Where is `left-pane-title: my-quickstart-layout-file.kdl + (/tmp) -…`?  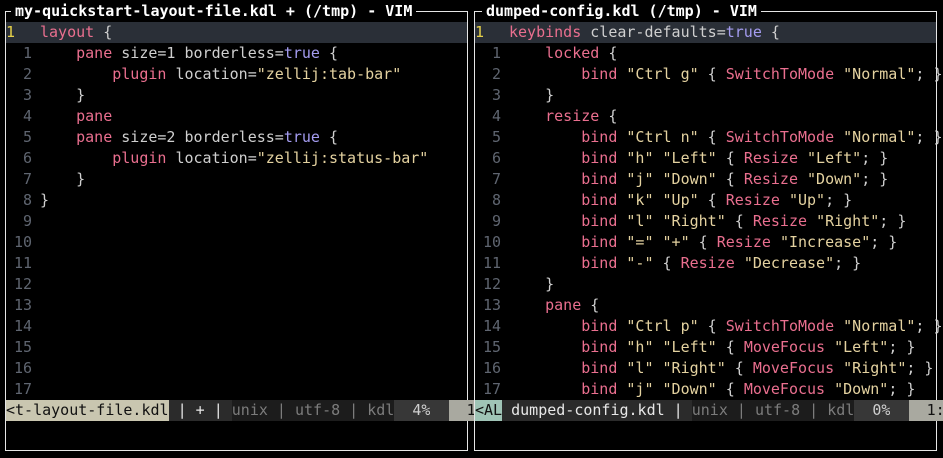
left-pane-title: my-quickstart-layout-file.kdl + (/tmp) -… is located at coordinates (214, 11).